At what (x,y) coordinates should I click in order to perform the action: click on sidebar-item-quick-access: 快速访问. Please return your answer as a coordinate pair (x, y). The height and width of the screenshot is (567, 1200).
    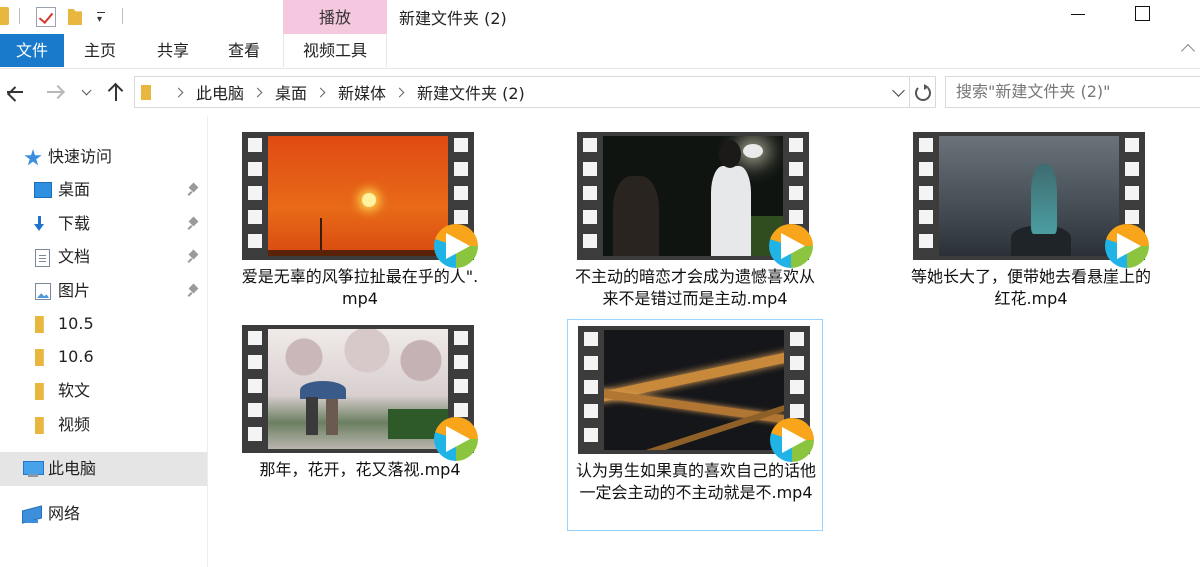
    Looking at the image, I should click on (103, 157).